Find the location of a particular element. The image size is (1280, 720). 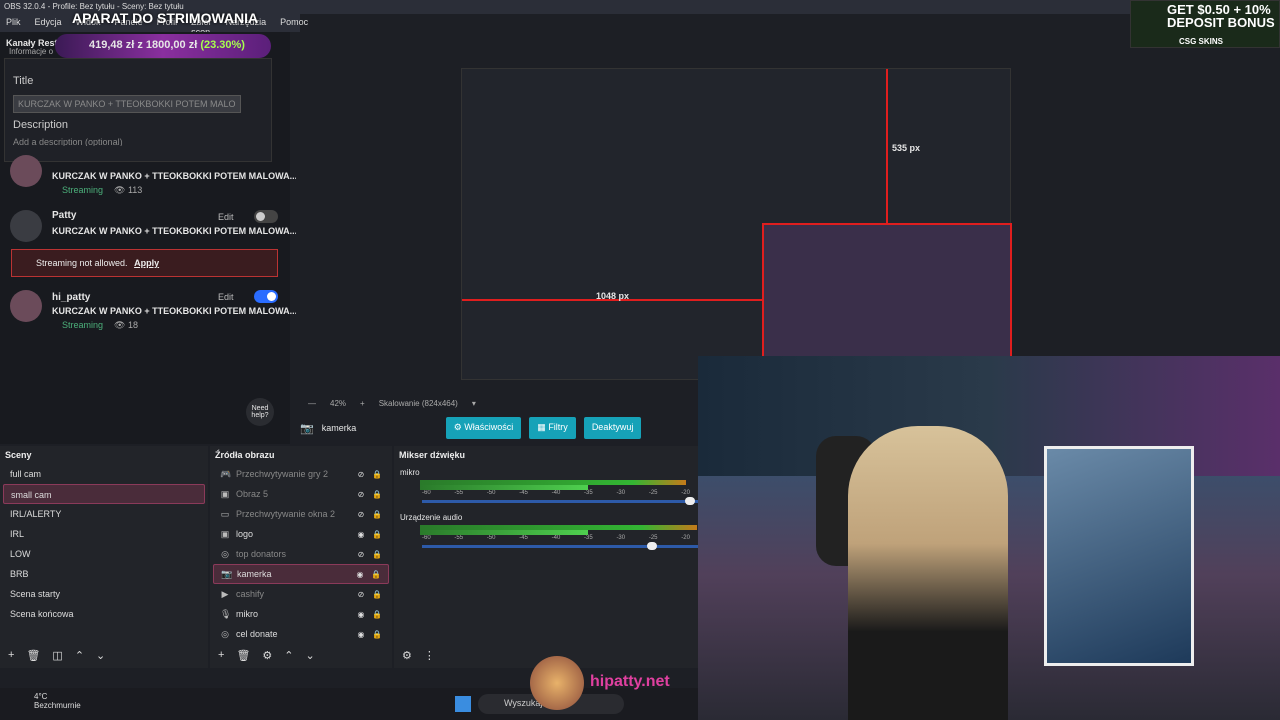

menu-plik: Plik is located at coordinates (13, 23).